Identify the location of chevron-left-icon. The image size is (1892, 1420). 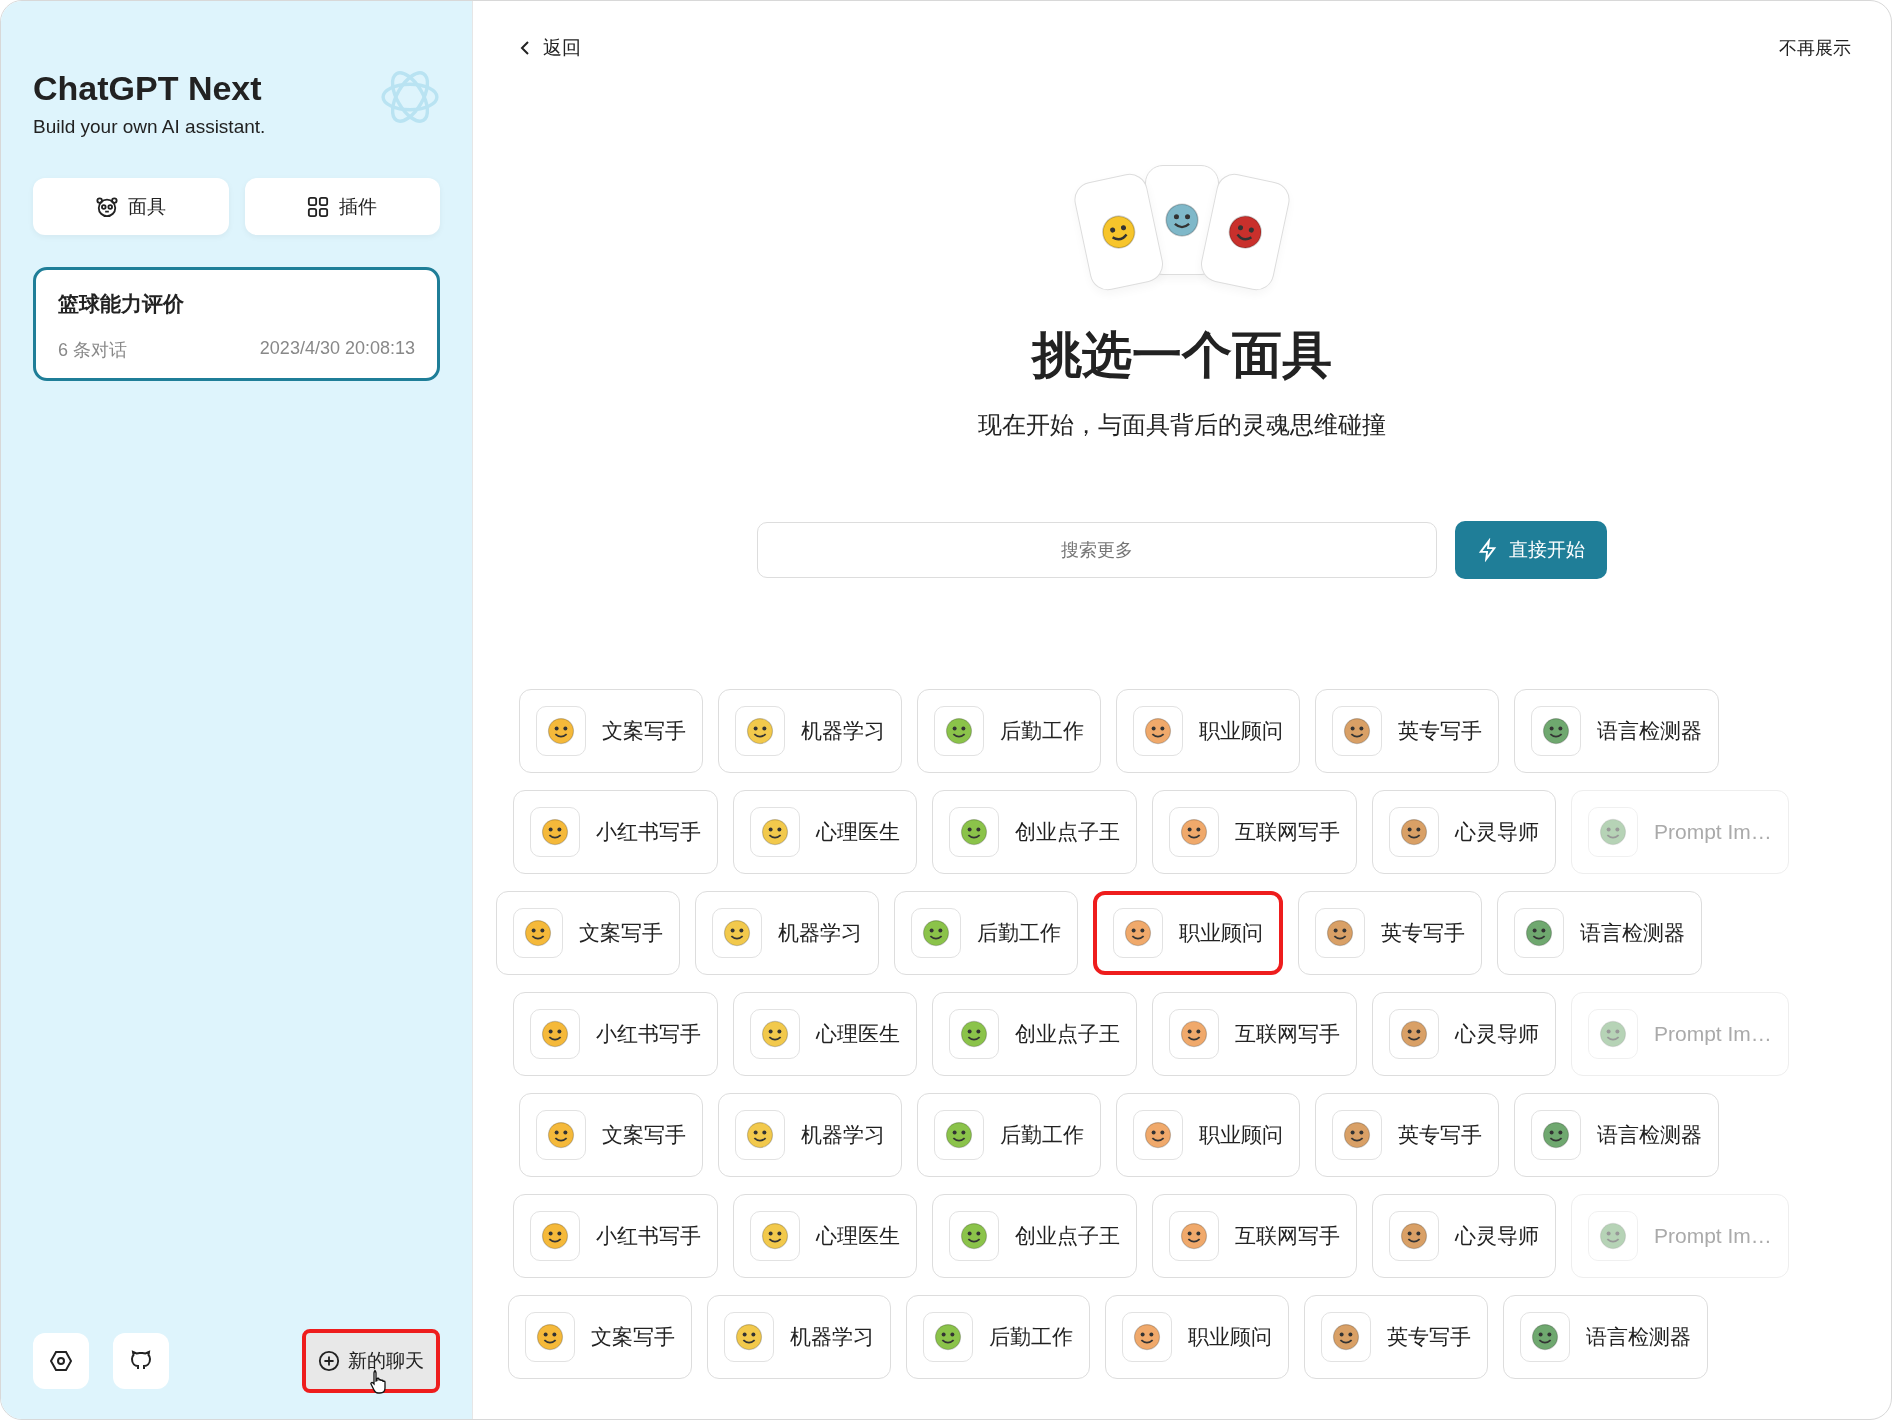
(525, 48).